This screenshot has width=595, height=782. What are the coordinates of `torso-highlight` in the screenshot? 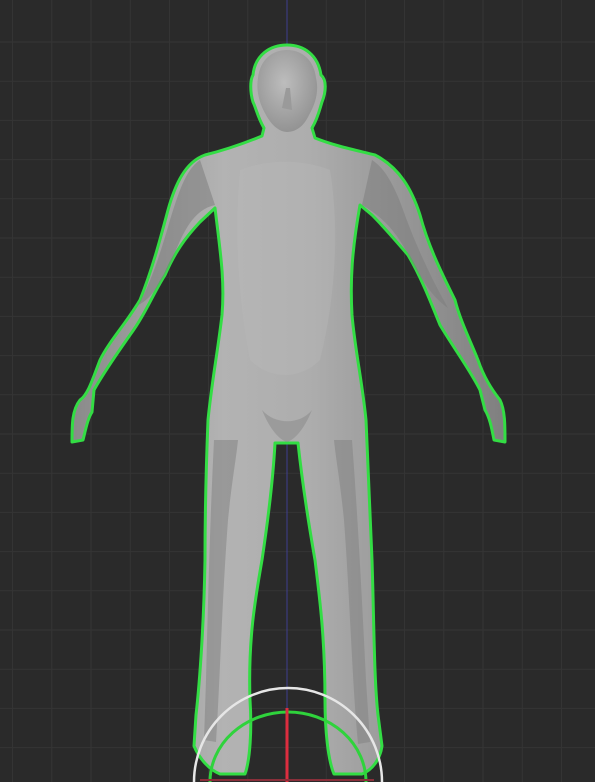 It's located at (286, 268).